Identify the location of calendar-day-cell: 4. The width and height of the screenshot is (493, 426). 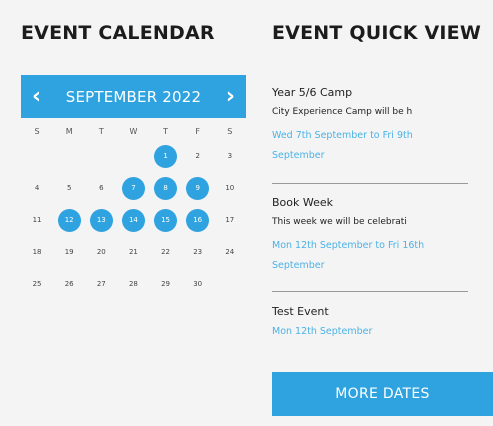
(37, 188).